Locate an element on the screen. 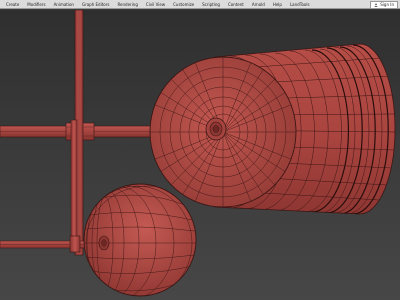 Image resolution: width=400 pixels, height=300 pixels. menu-create: Create is located at coordinates (12, 4).